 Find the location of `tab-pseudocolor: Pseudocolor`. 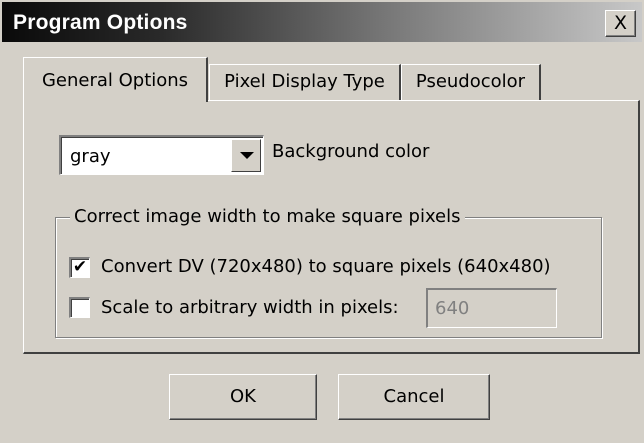

tab-pseudocolor: Pseudocolor is located at coordinates (471, 82).